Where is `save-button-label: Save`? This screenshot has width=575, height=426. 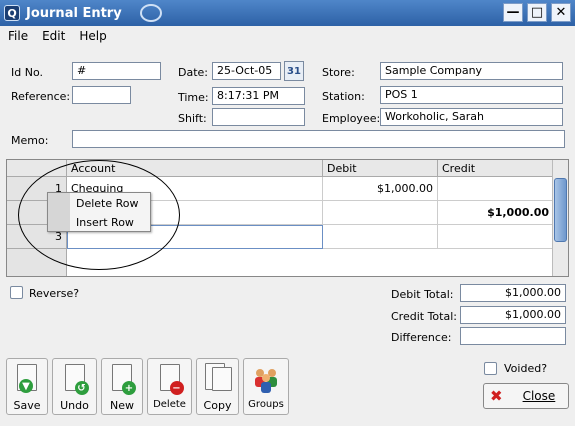
save-button-label: Save is located at coordinates (27, 405).